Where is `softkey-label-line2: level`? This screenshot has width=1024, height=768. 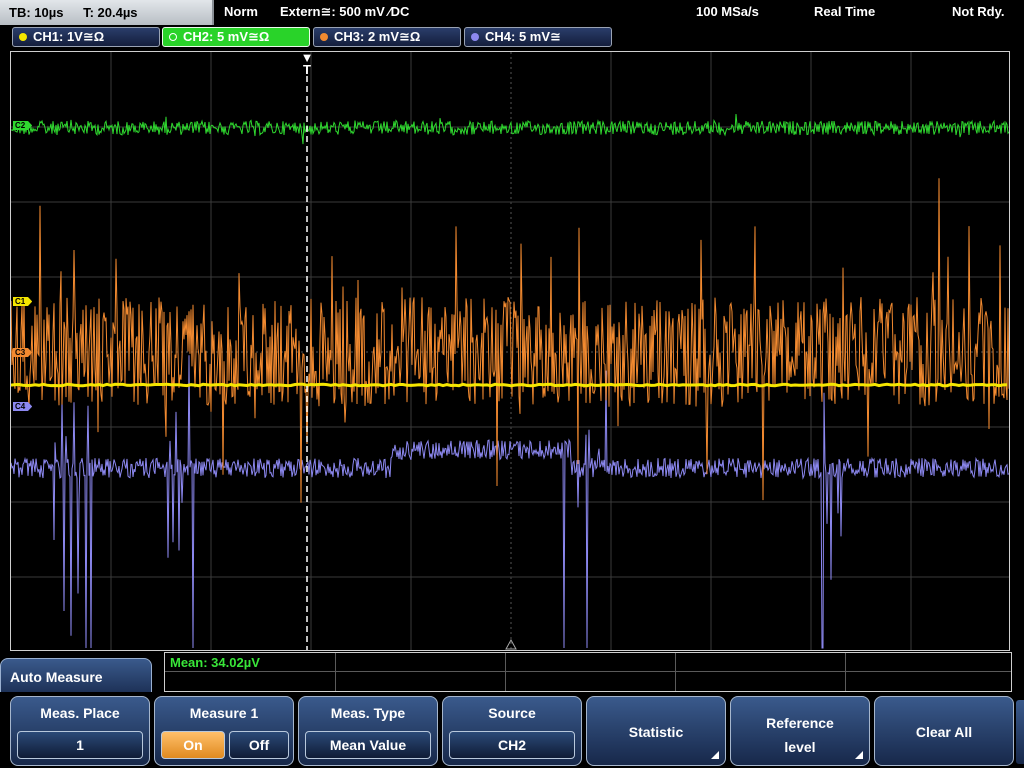 softkey-label-line2: level is located at coordinates (800, 747).